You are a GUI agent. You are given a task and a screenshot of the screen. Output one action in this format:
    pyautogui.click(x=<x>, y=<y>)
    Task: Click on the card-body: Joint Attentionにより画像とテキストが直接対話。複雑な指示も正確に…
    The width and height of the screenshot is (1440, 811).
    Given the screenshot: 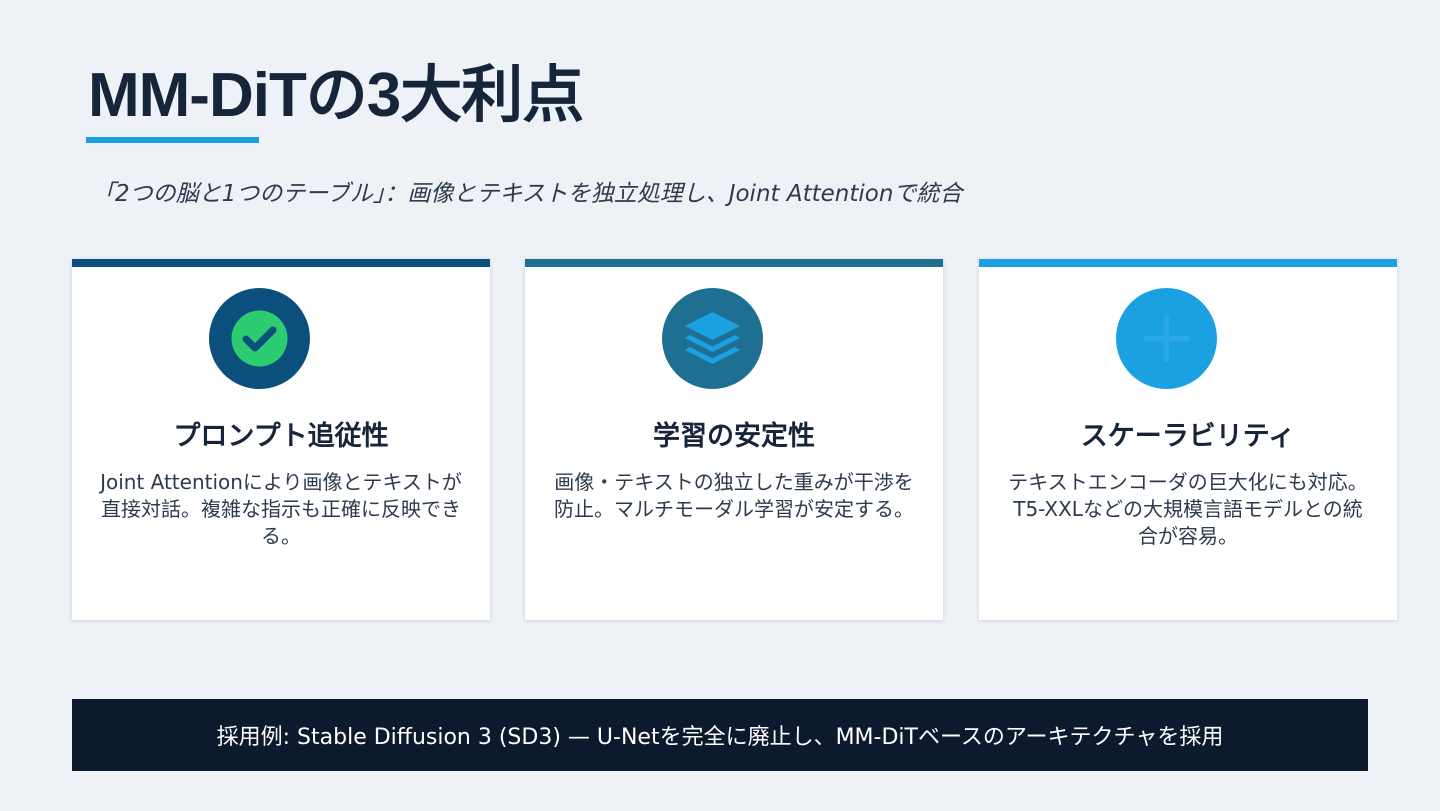 What is the action you would take?
    pyautogui.click(x=281, y=509)
    